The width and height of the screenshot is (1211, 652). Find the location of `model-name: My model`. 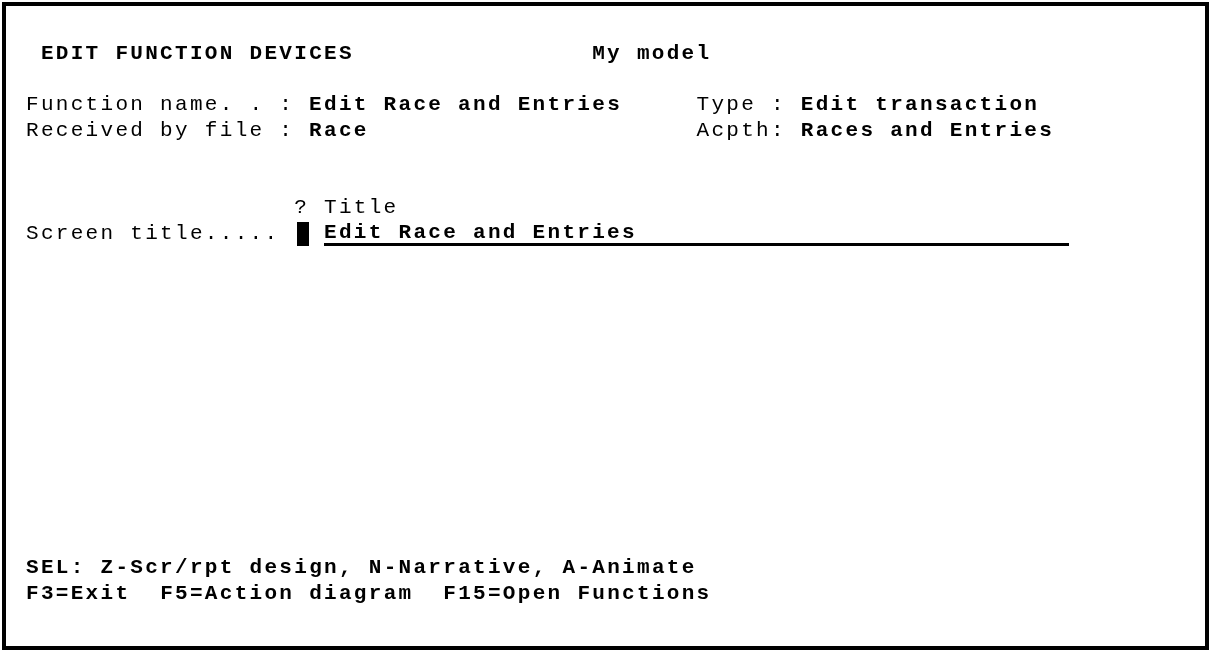

model-name: My model is located at coordinates (652, 54).